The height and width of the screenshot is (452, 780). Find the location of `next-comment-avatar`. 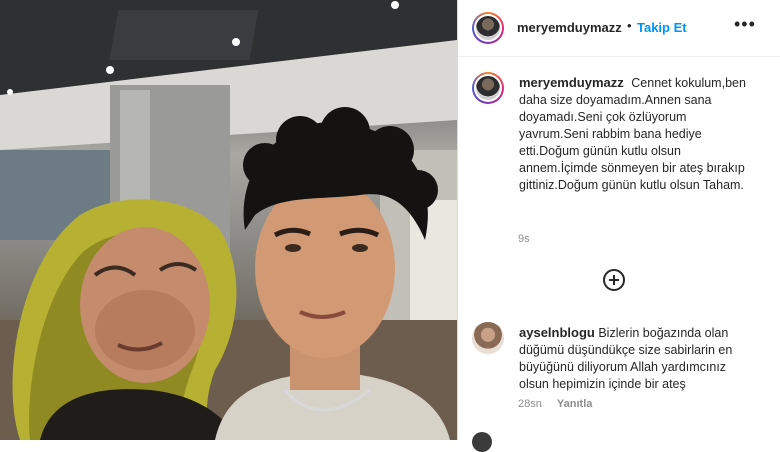

next-comment-avatar is located at coordinates (482, 442).